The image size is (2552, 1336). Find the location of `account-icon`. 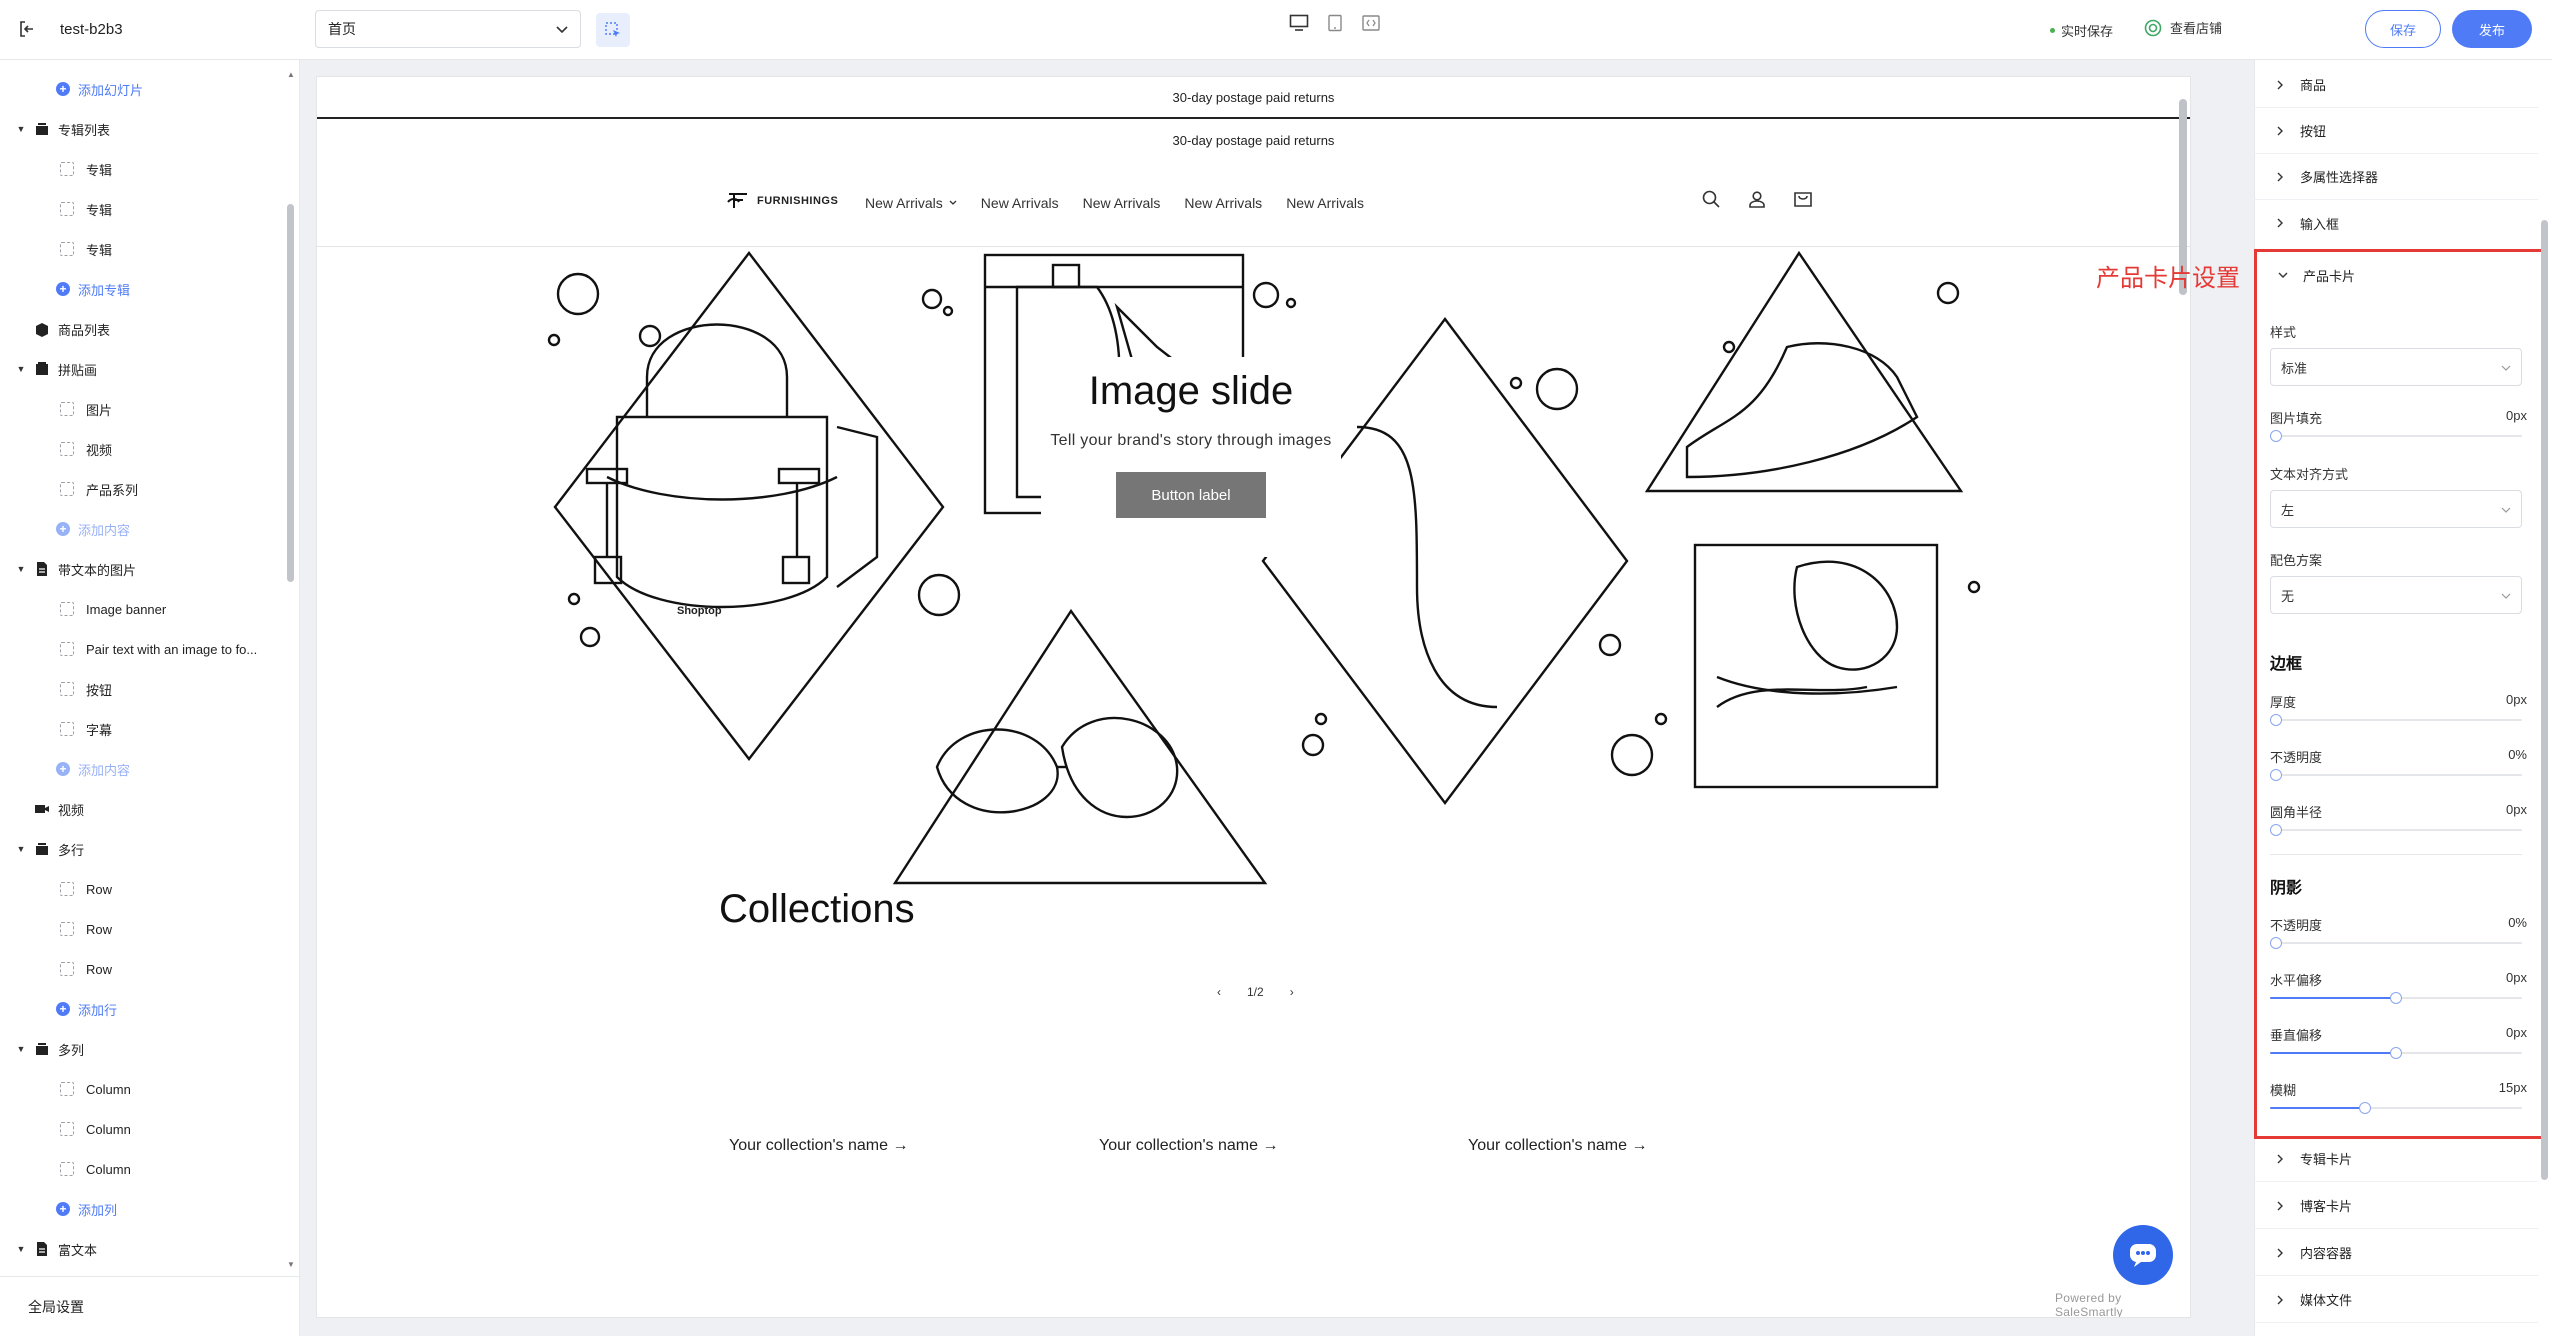

account-icon is located at coordinates (1757, 199).